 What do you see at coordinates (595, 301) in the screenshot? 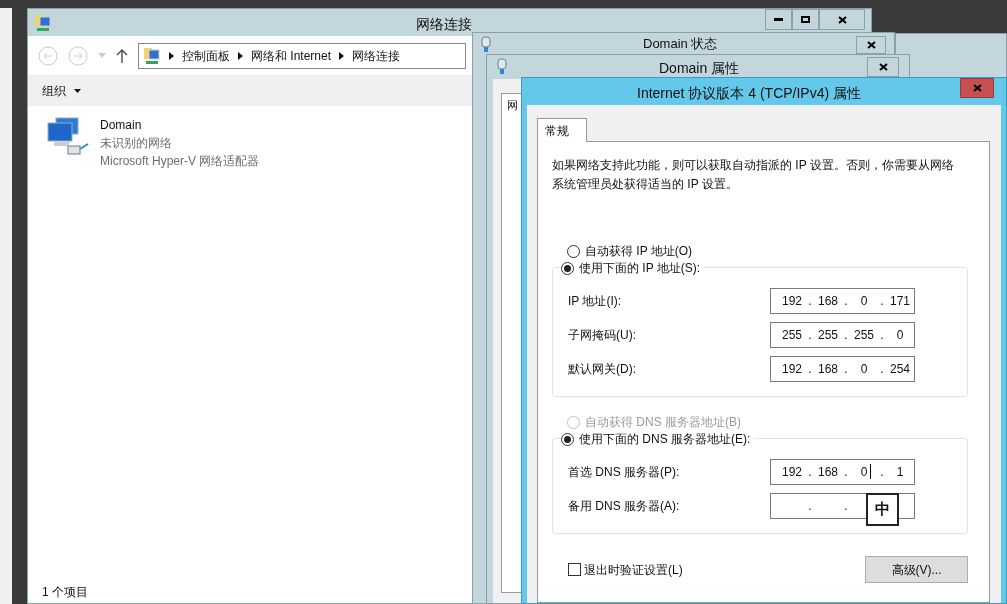
I see `field-label: IP 地址(I):` at bounding box center [595, 301].